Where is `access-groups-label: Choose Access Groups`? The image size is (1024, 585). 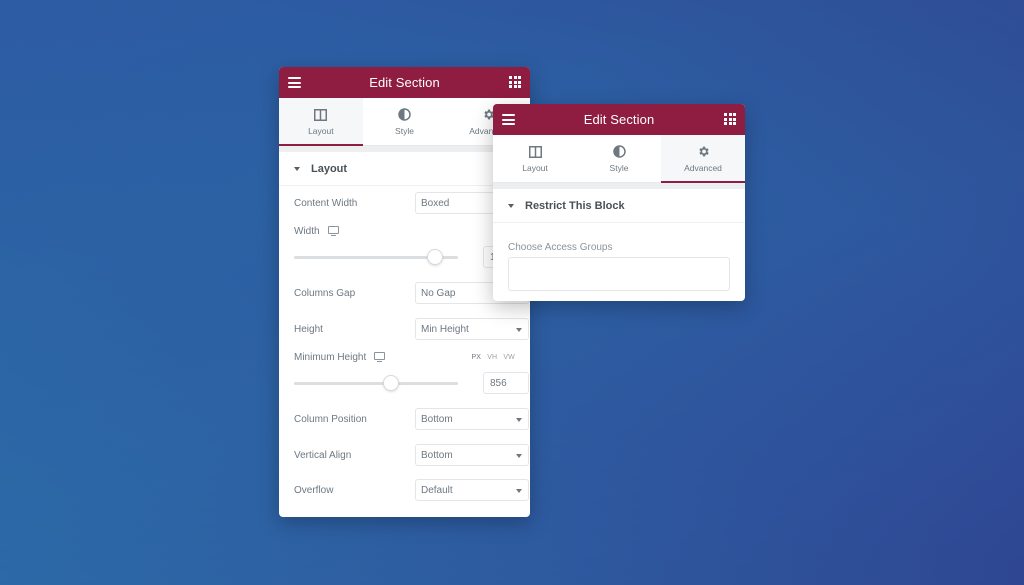
access-groups-label: Choose Access Groups is located at coordinates (560, 247).